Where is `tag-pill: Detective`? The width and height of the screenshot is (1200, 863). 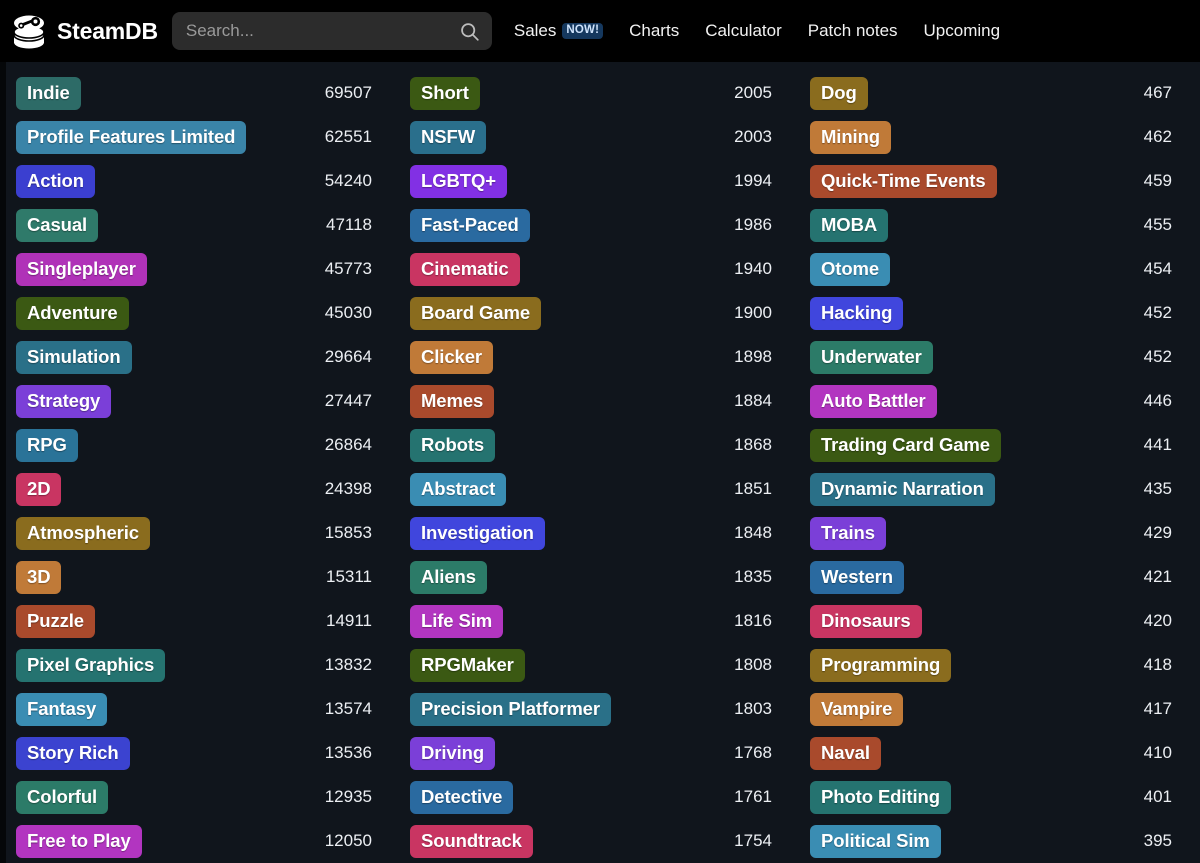
tag-pill: Detective is located at coordinates (462, 797).